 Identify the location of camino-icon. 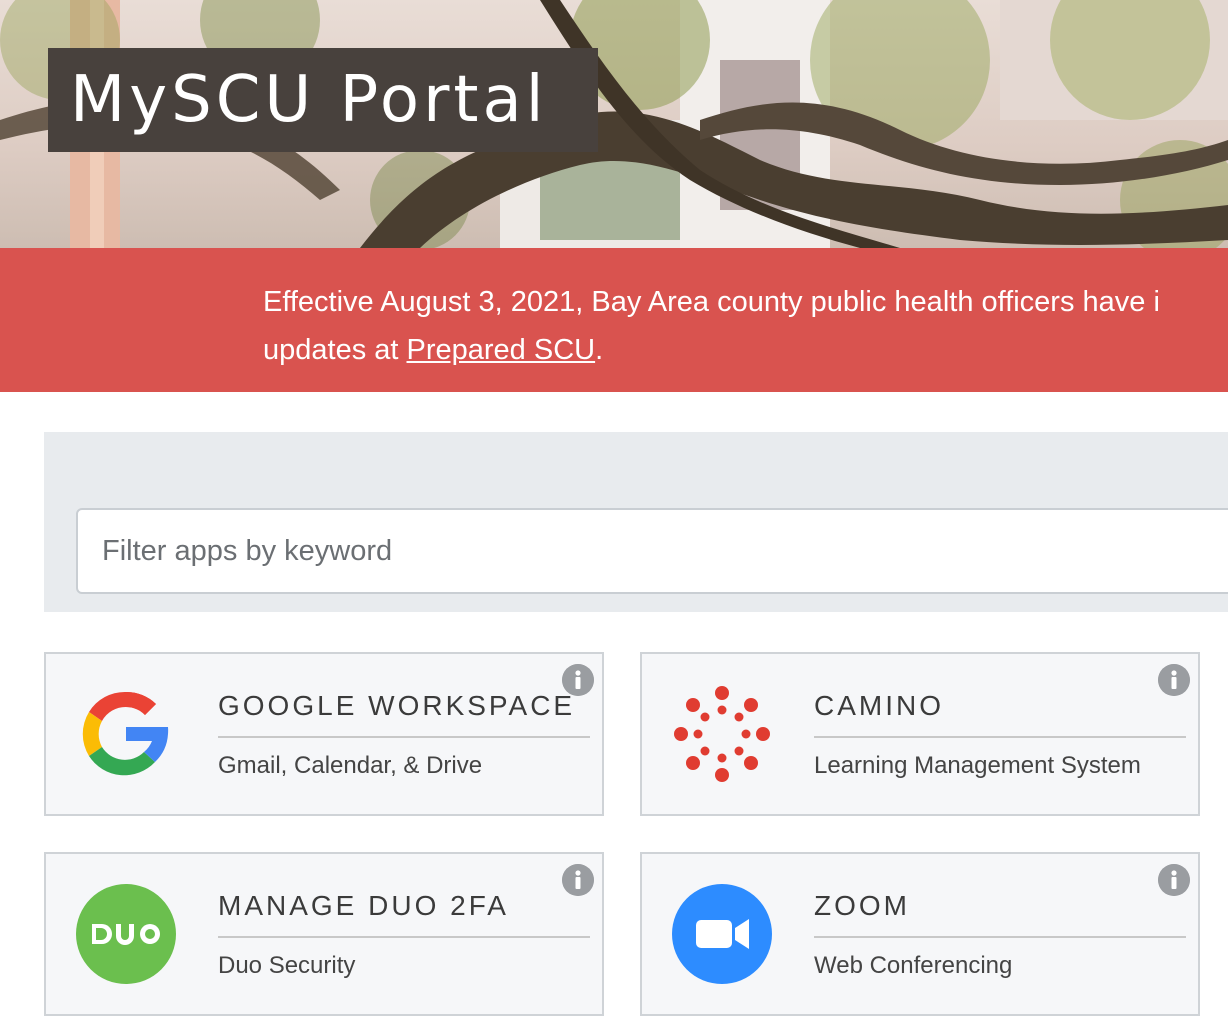
(722, 734).